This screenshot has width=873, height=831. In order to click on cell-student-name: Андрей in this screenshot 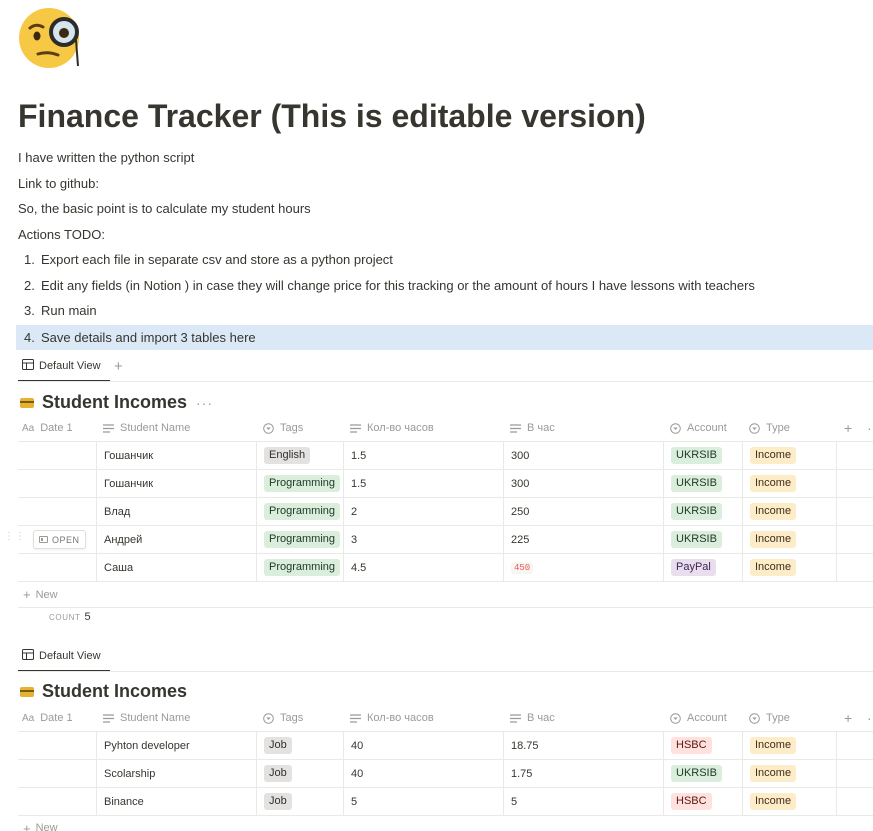, I will do `click(176, 539)`.